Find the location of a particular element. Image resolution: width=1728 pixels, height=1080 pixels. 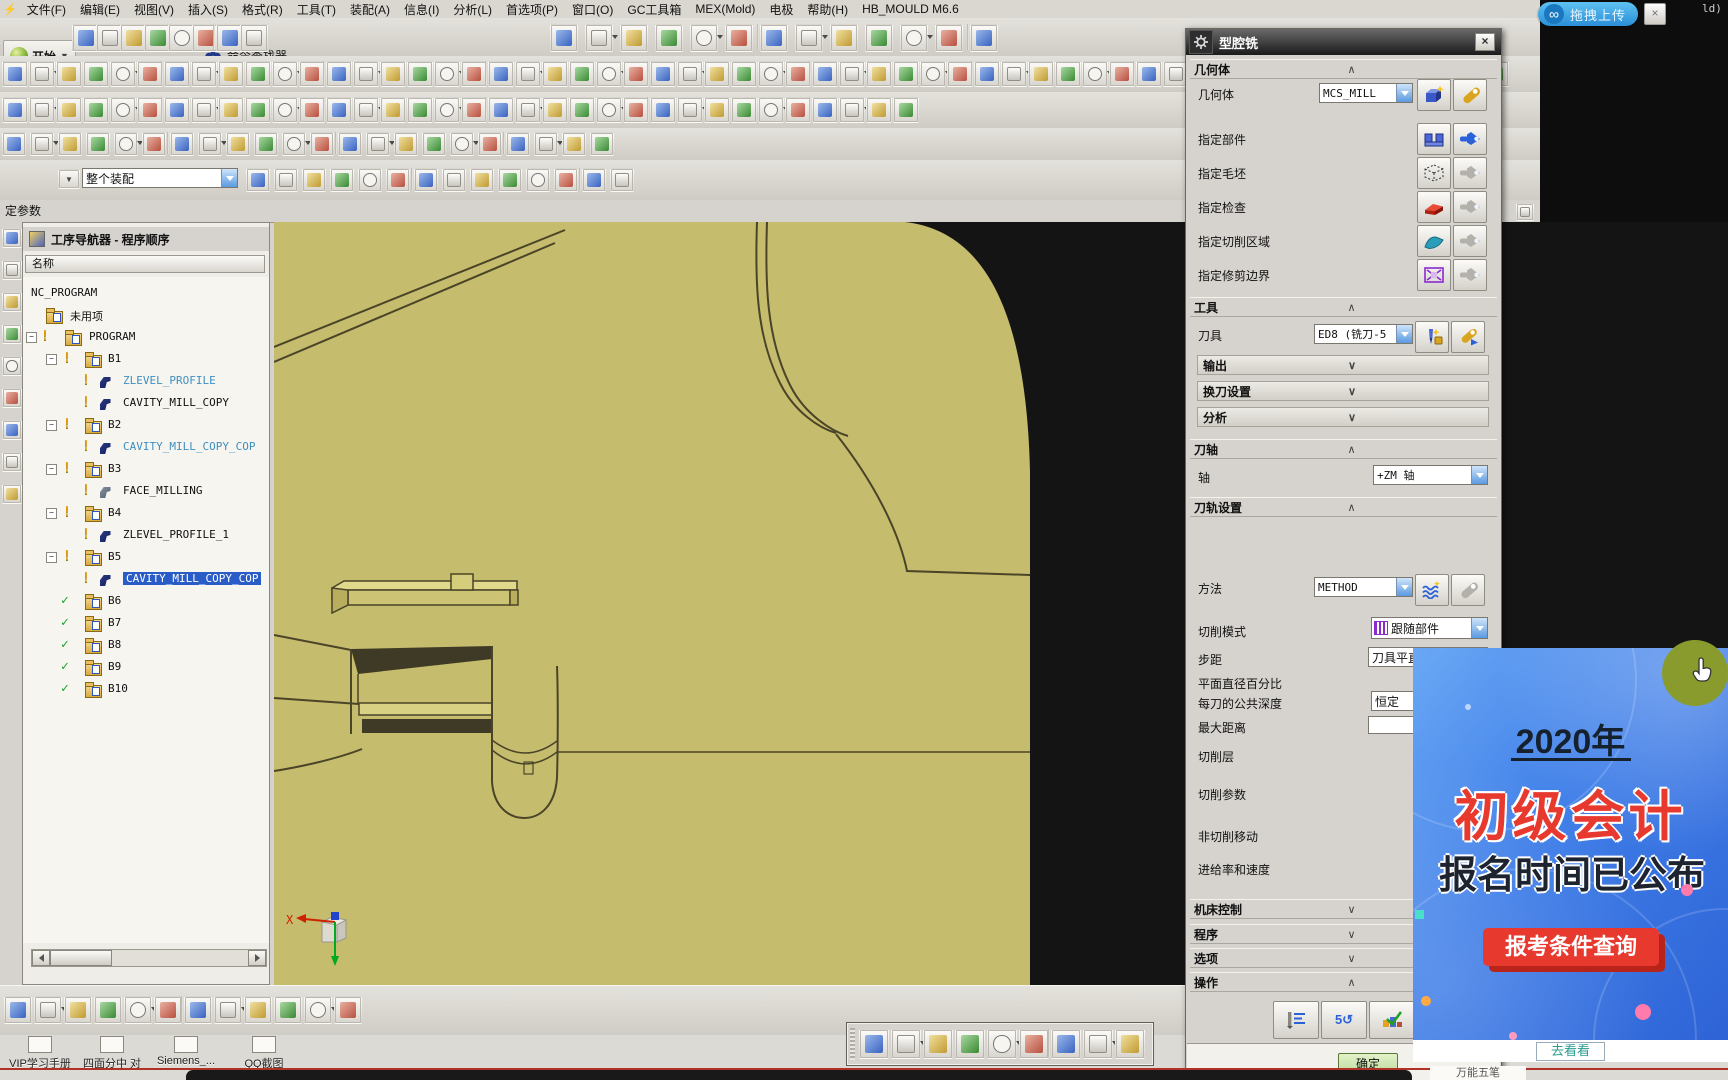

scroll-right-icon is located at coordinates (257, 958).